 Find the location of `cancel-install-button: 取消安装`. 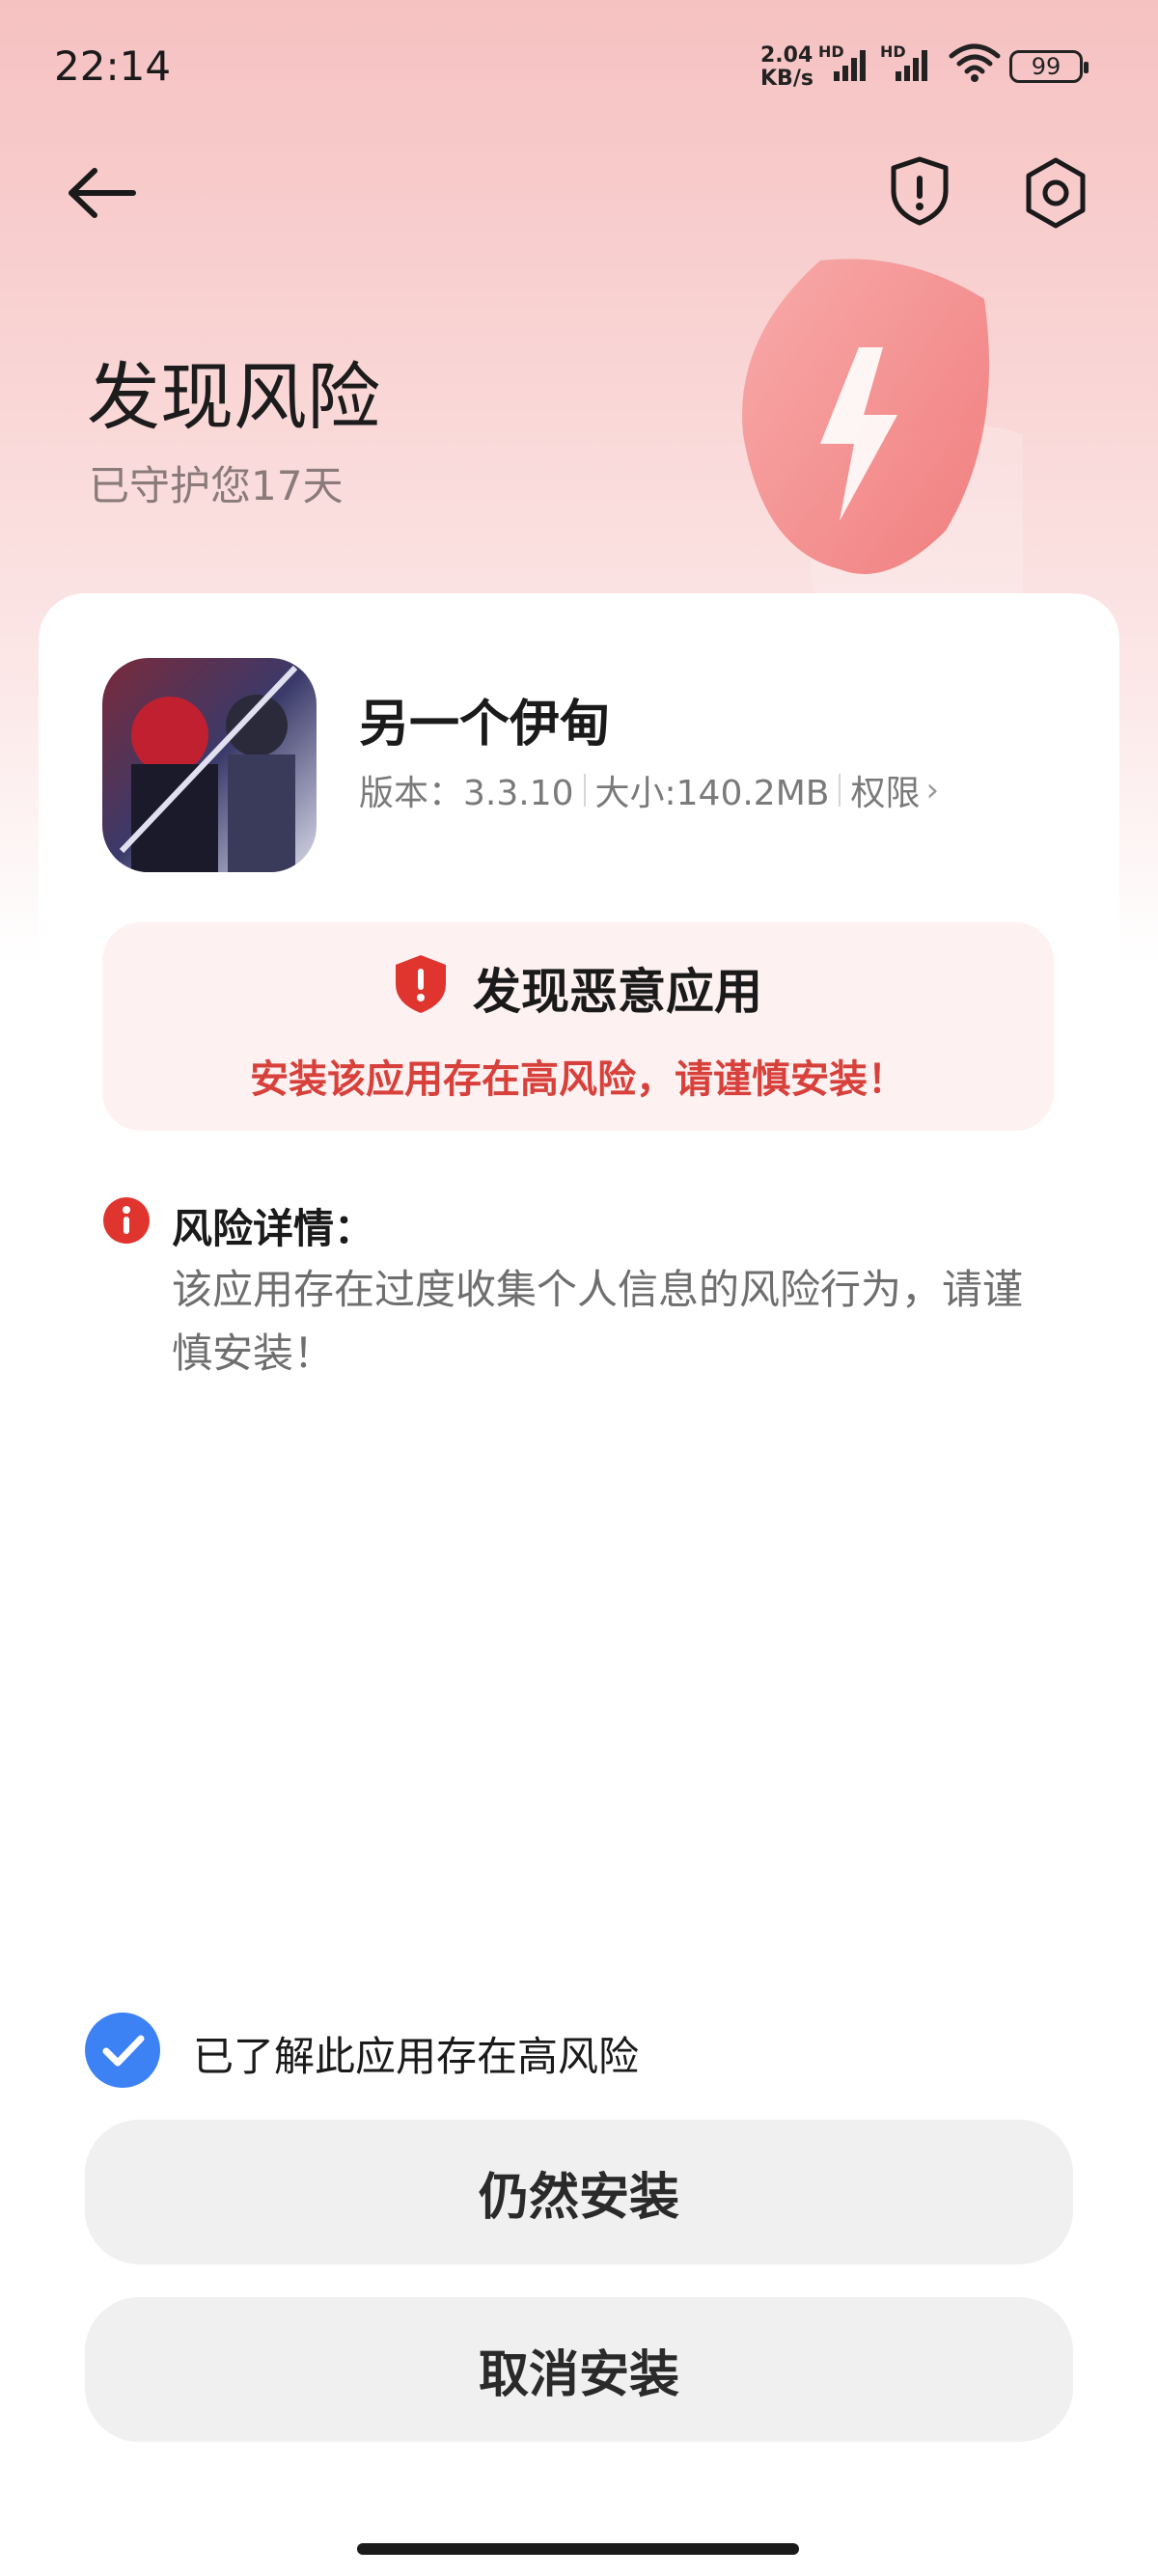

cancel-install-button: 取消安装 is located at coordinates (579, 2369).